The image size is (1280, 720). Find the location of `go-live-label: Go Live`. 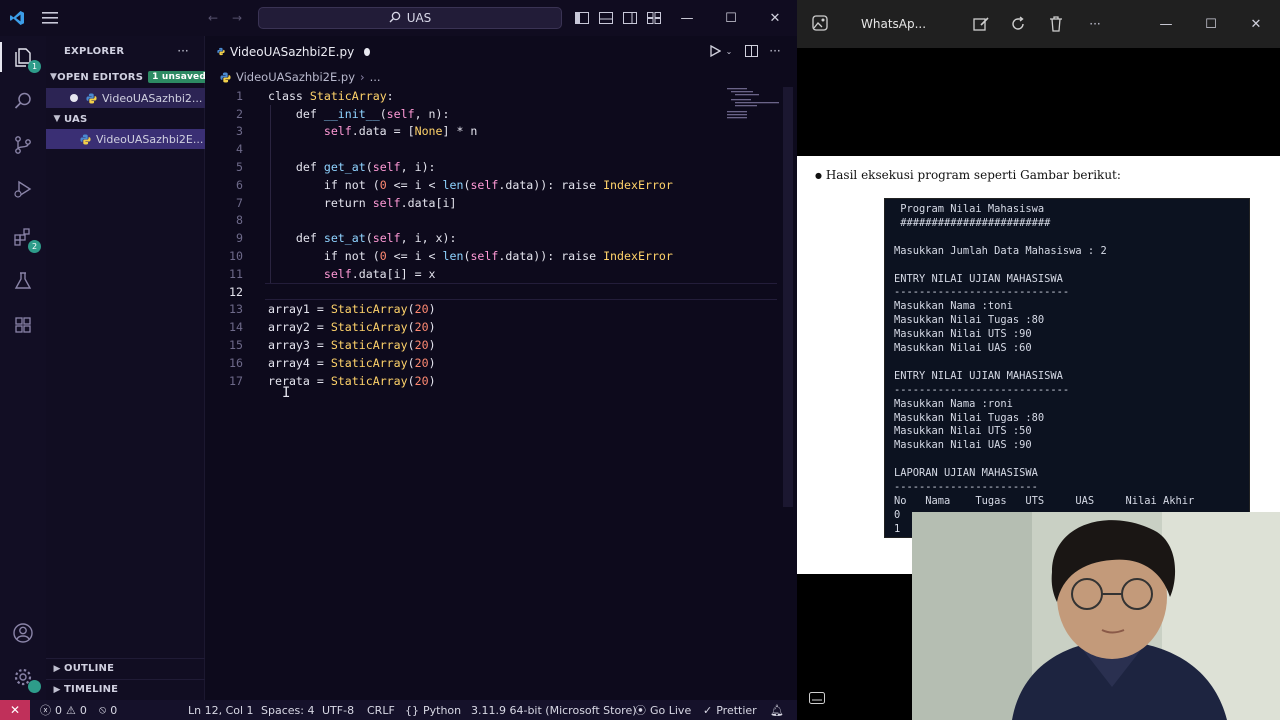

go-live-label: Go Live is located at coordinates (671, 710).